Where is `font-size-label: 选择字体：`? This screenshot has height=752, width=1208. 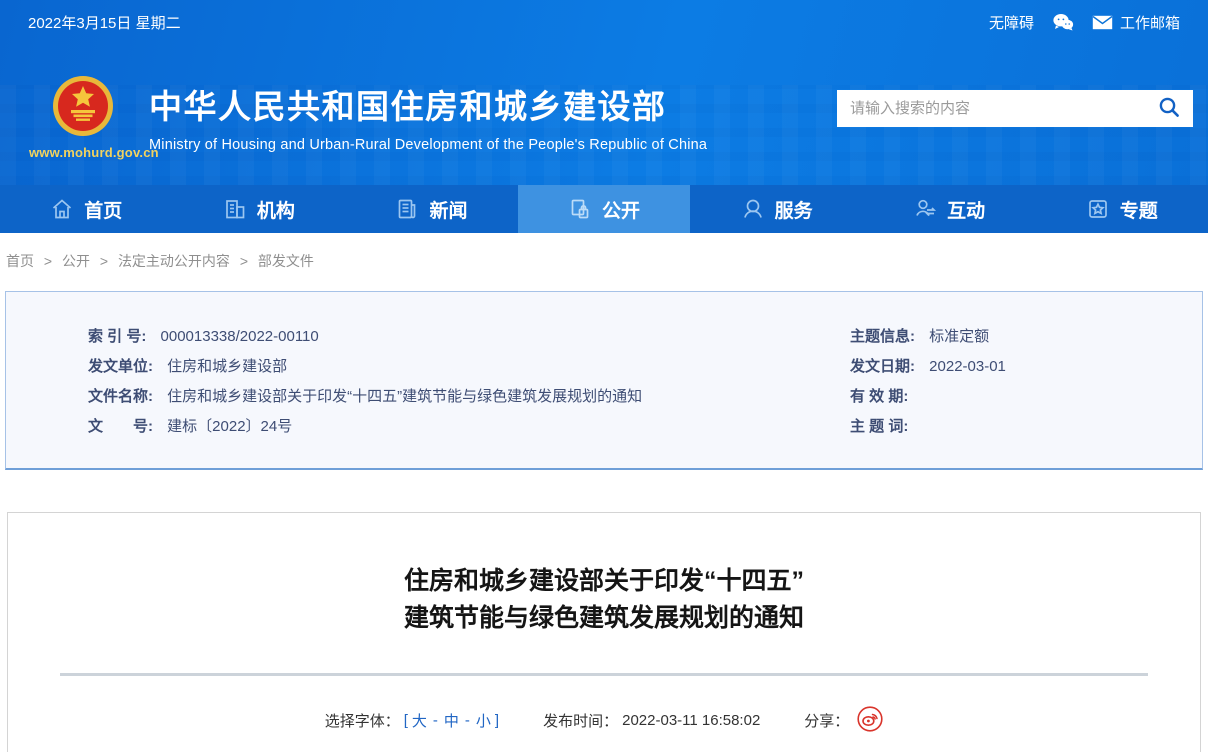 font-size-label: 选择字体： is located at coordinates (362, 721).